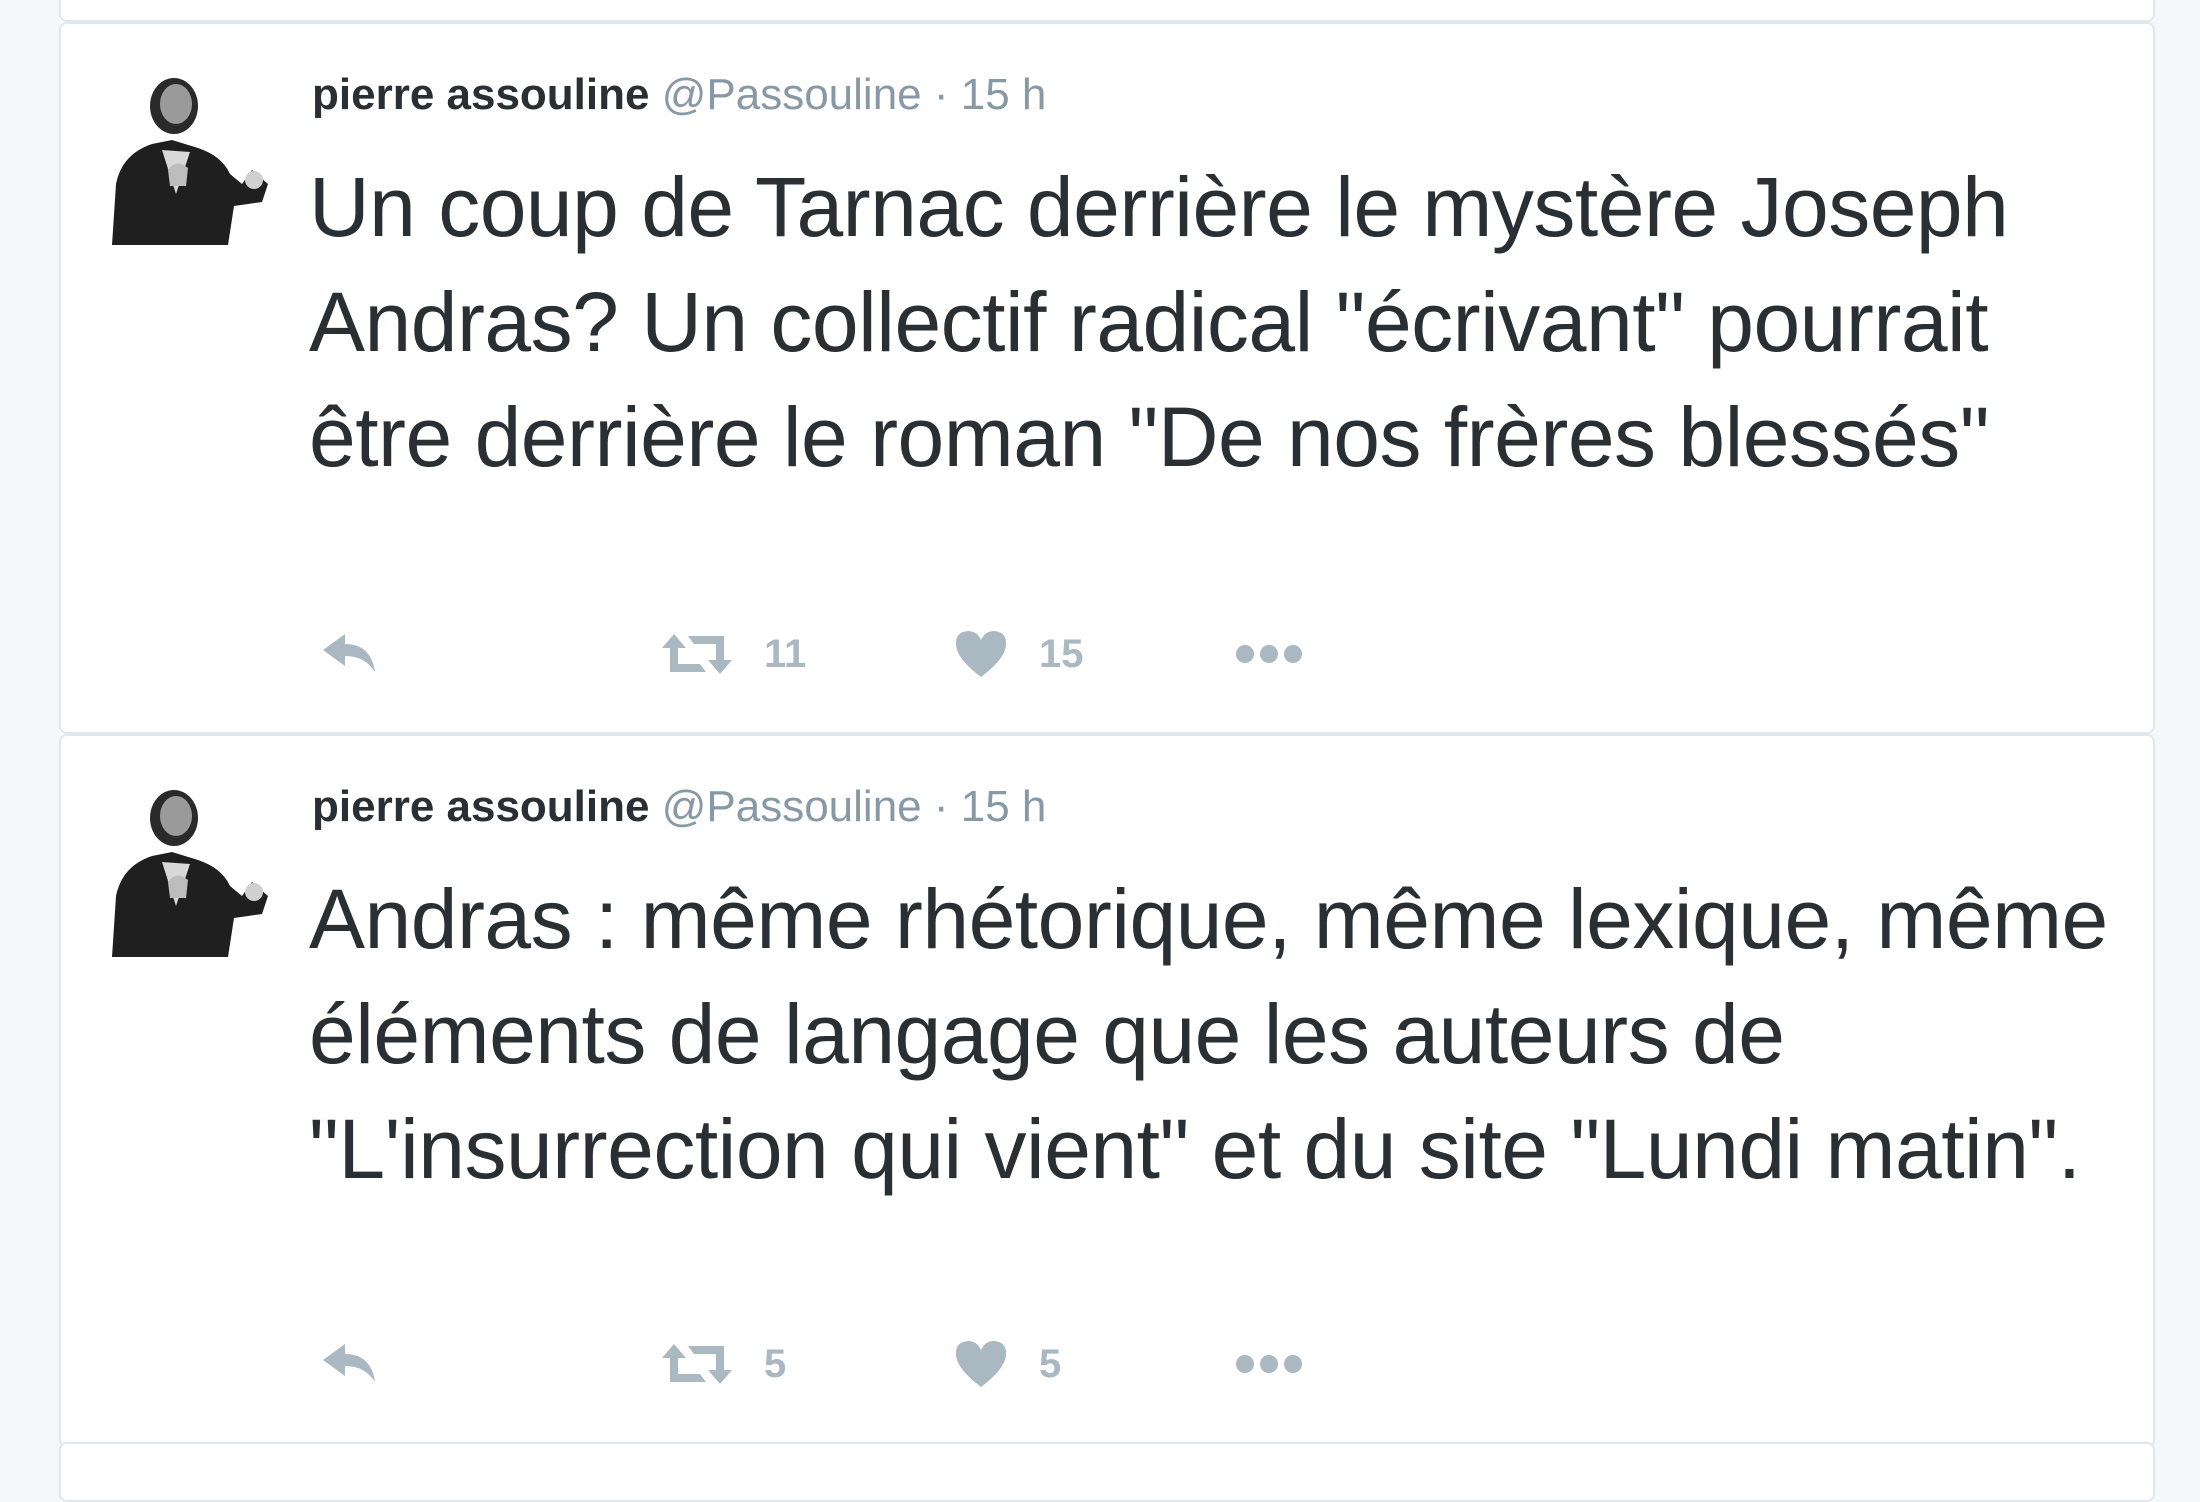 This screenshot has height=1502, width=2200. What do you see at coordinates (1107, 1472) in the screenshot?
I see `next-tweet-card` at bounding box center [1107, 1472].